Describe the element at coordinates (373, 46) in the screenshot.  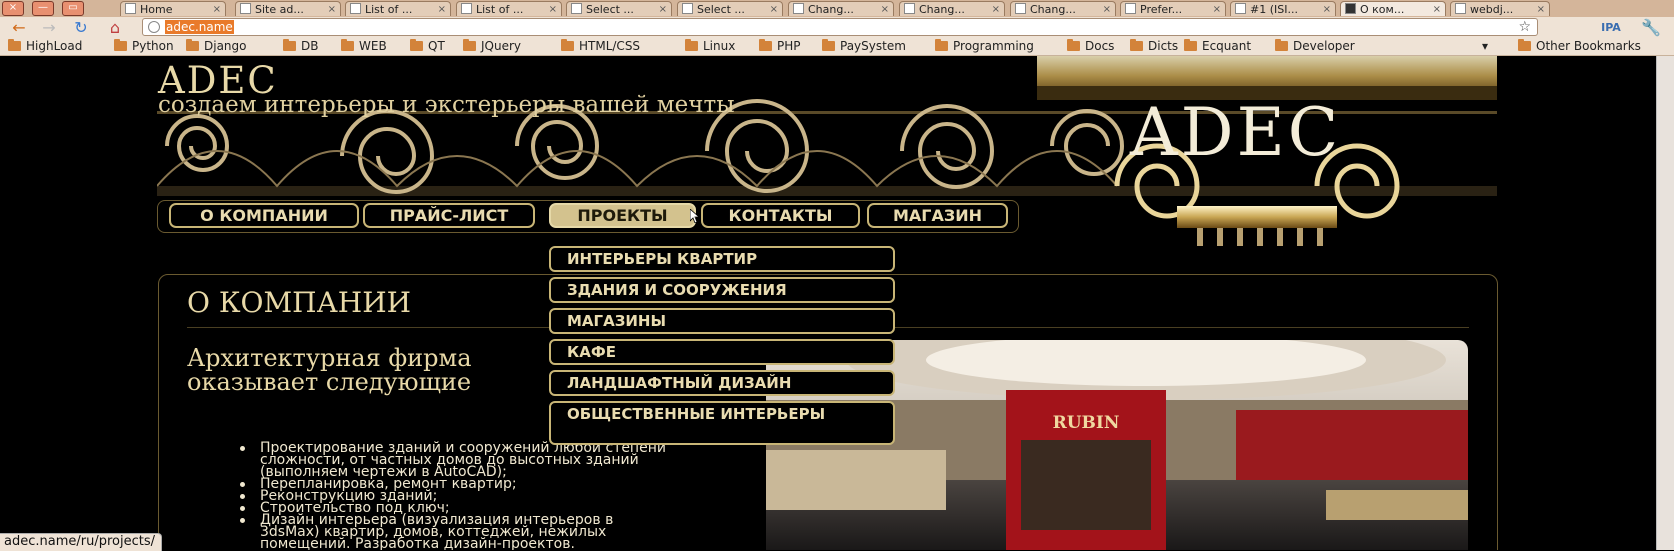
I see `bookmark-label: WEB` at that location.